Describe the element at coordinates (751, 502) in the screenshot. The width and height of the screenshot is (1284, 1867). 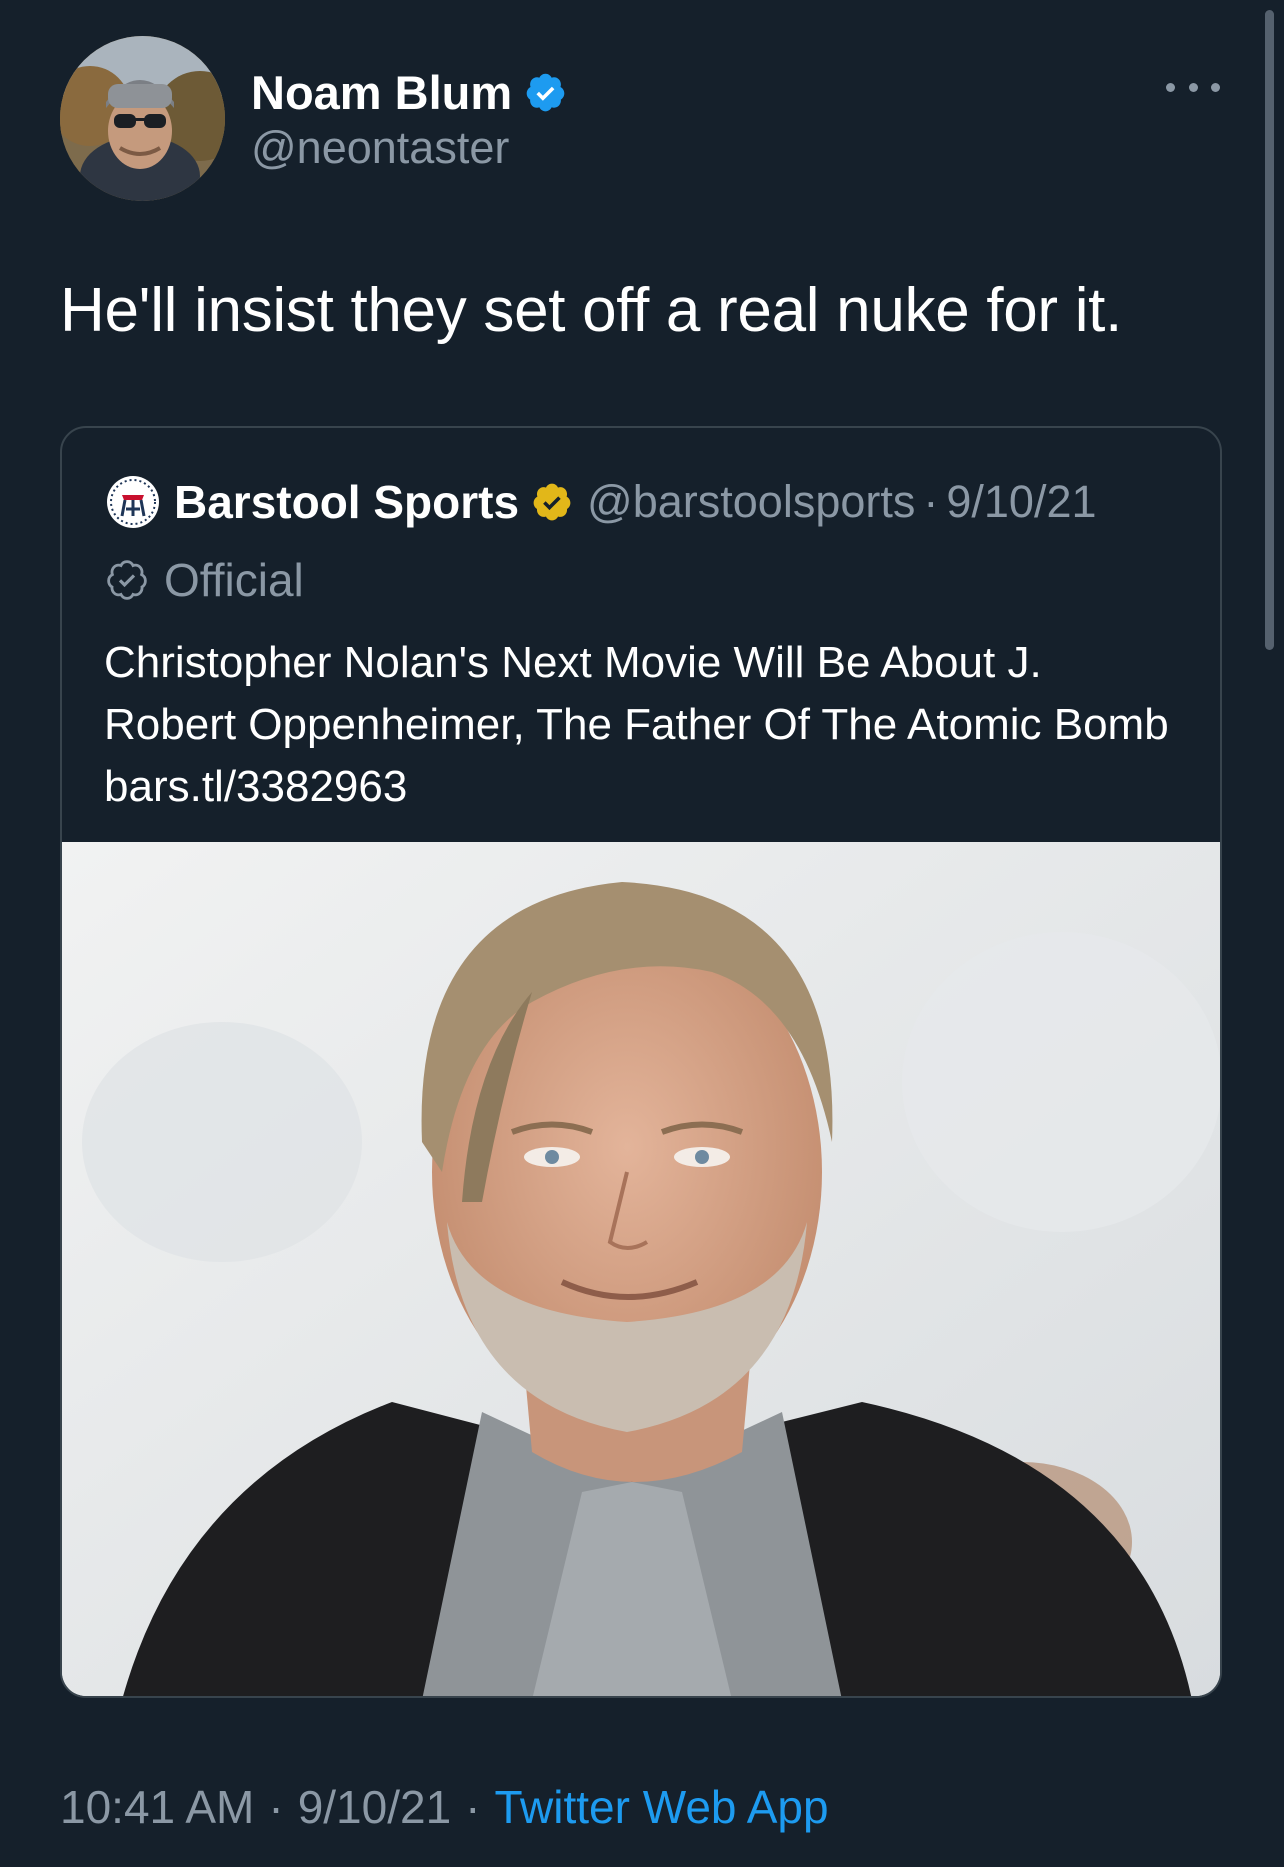
I see `quoted-author-handle: @barstoolsports` at that location.